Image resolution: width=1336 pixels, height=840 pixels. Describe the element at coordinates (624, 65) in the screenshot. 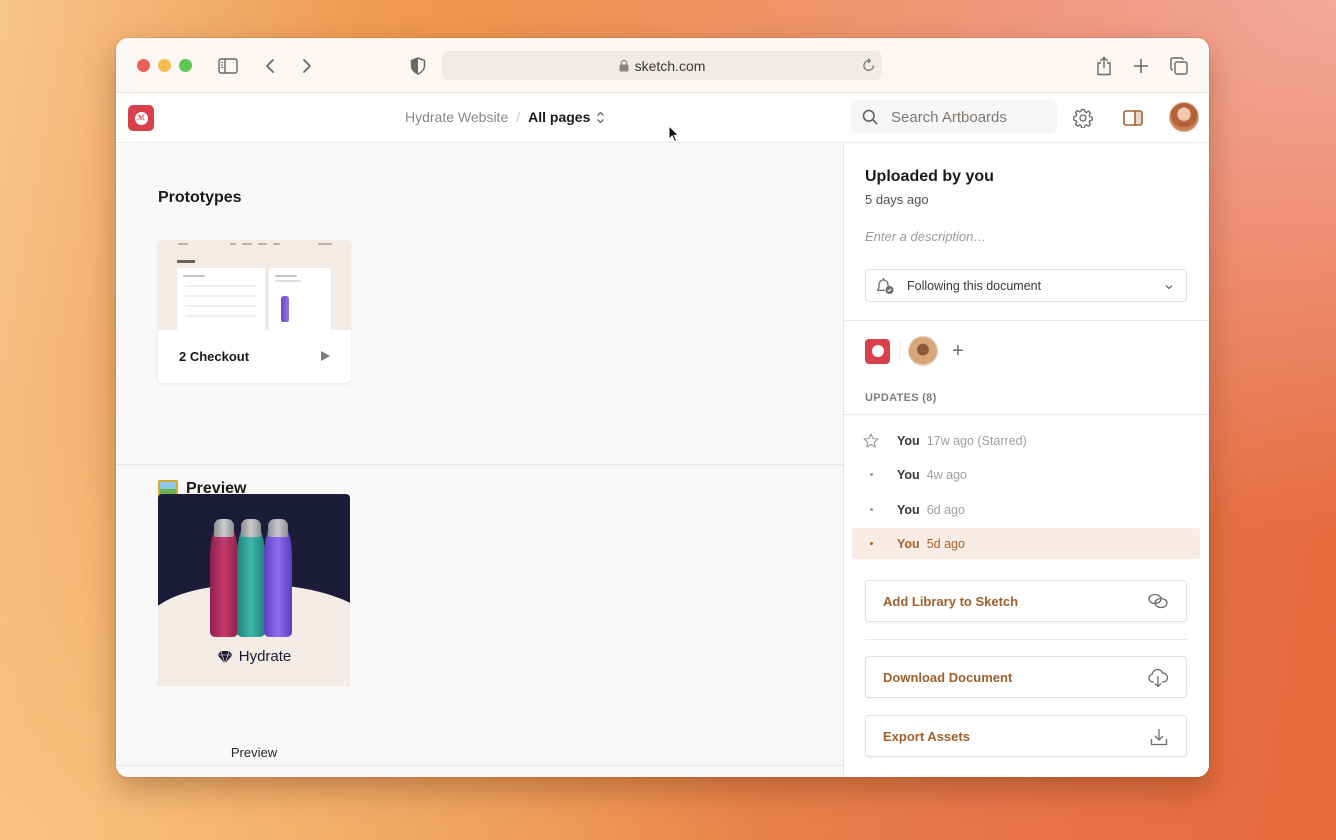

I see `lock-icon` at that location.